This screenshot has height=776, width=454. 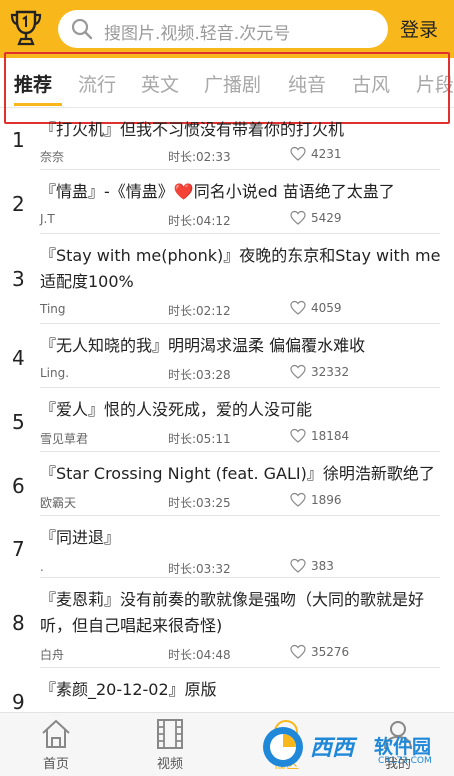 I want to click on song-row: 5 『爱人』恨的人没死成，爱的人没可能 雪见草君 时长:05:11 18184, so click(x=227, y=420).